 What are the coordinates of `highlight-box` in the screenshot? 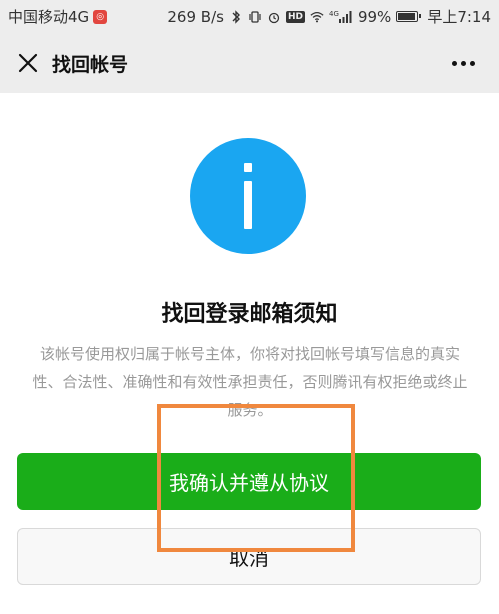 It's located at (256, 478).